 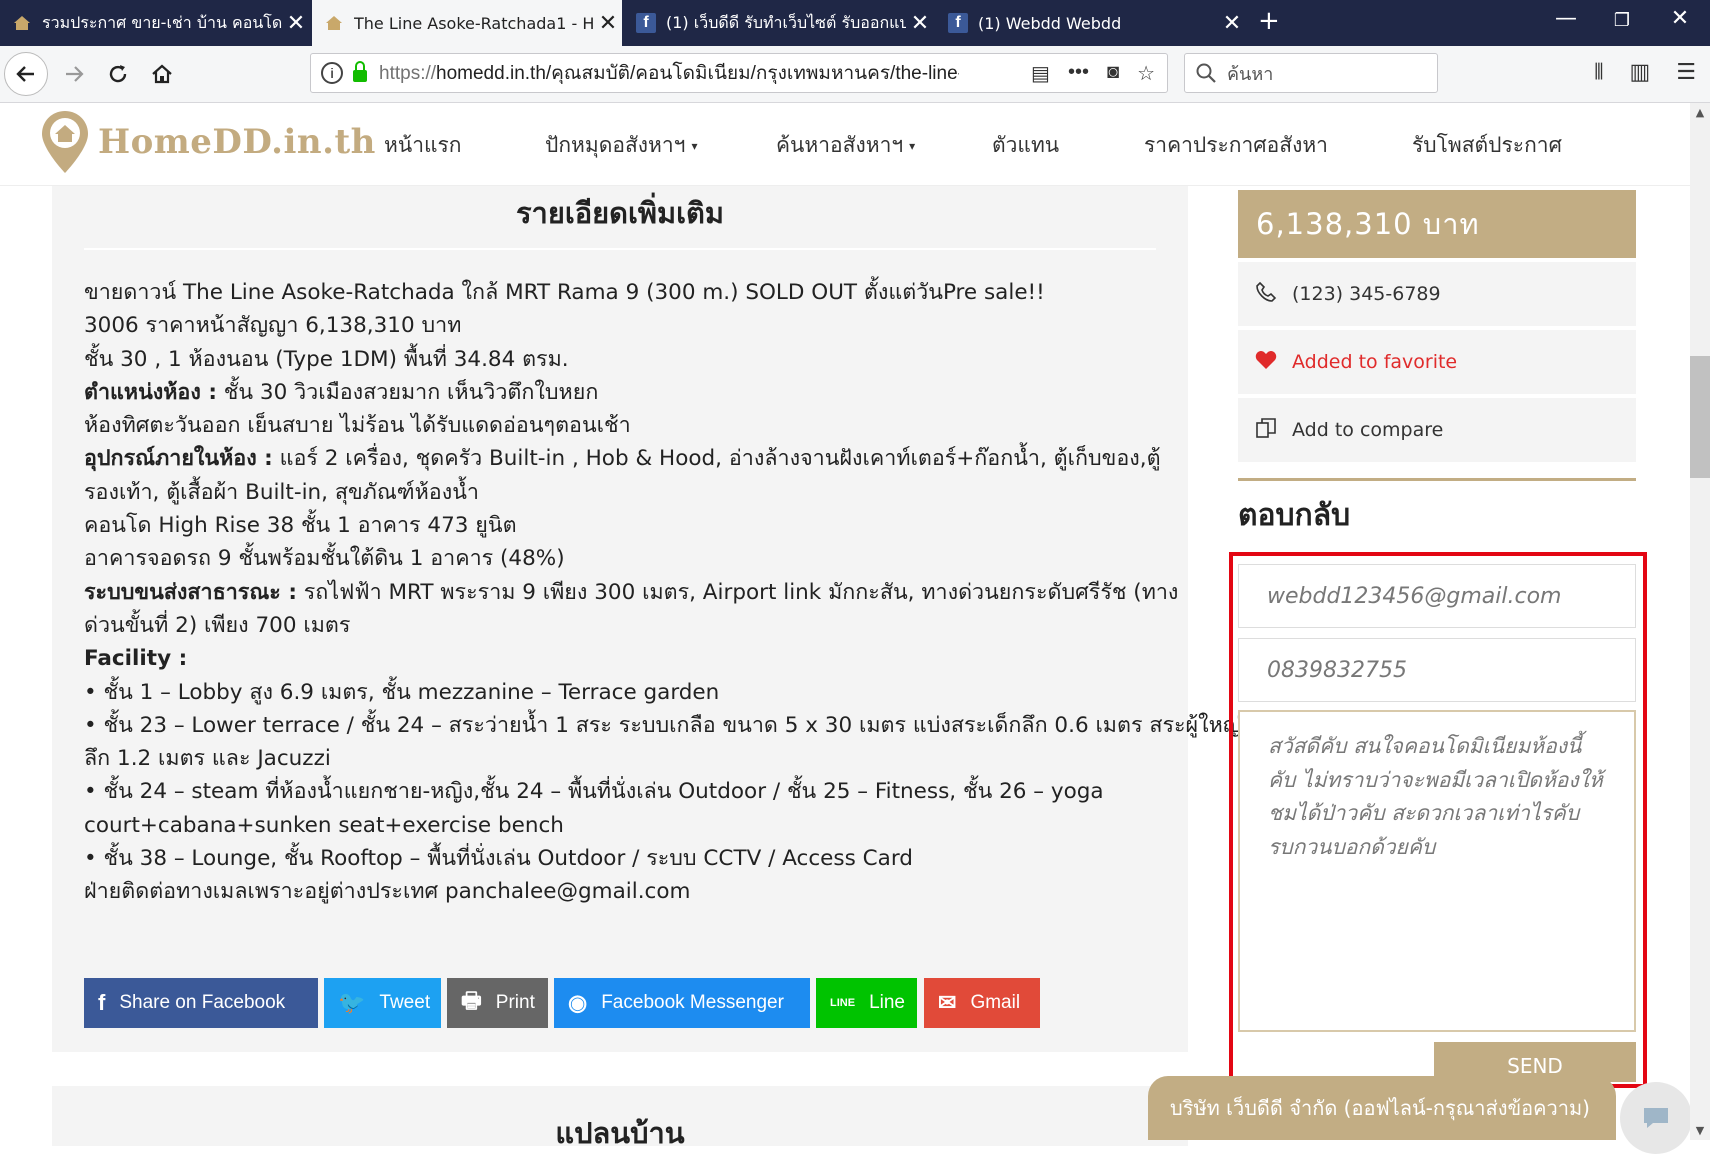 I want to click on description-line: court+cabana+sunken seat+exercise bench, so click(x=624, y=825).